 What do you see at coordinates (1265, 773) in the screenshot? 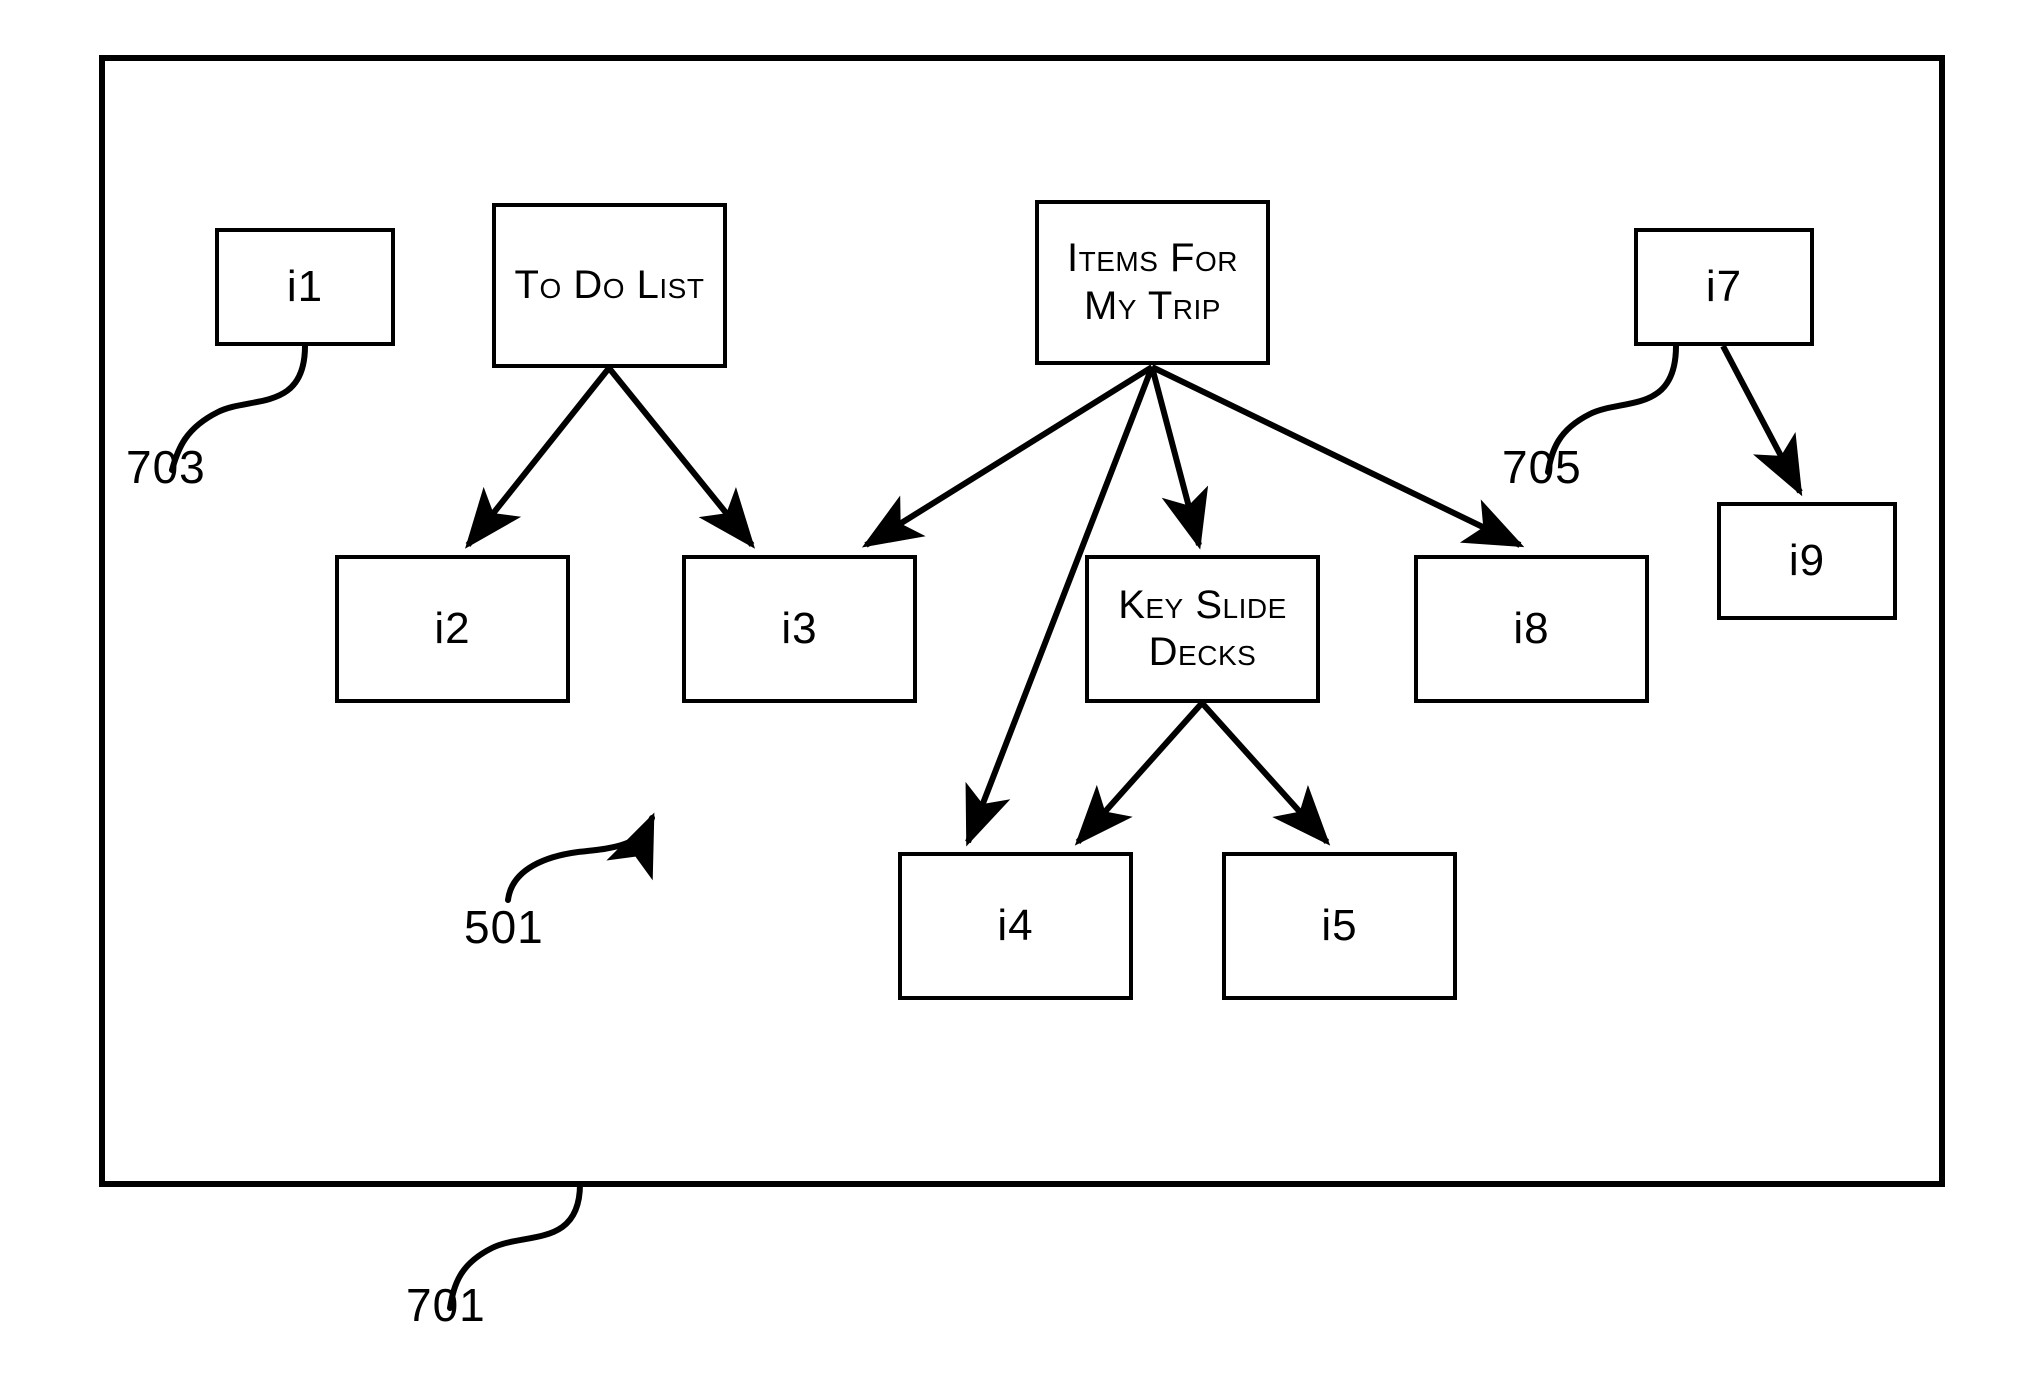
I see `edge-key-slide-decks-to-i5` at bounding box center [1265, 773].